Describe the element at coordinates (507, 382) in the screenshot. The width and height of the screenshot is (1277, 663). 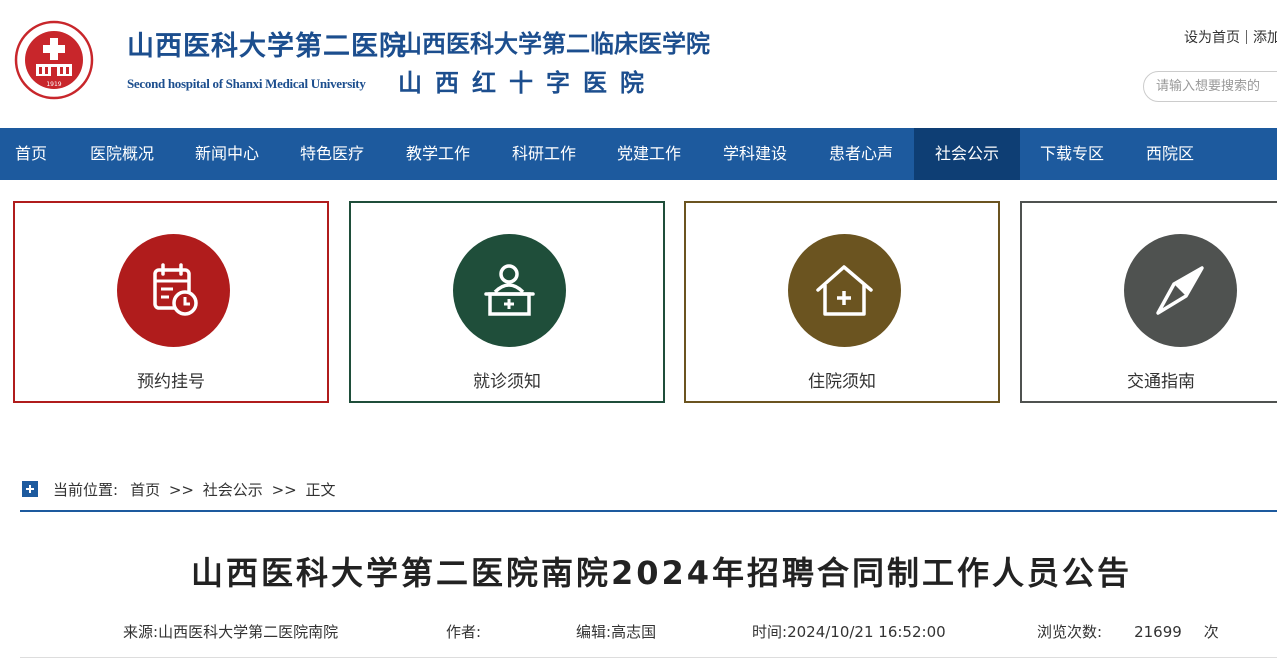
I see `service-label: 就诊须知` at that location.